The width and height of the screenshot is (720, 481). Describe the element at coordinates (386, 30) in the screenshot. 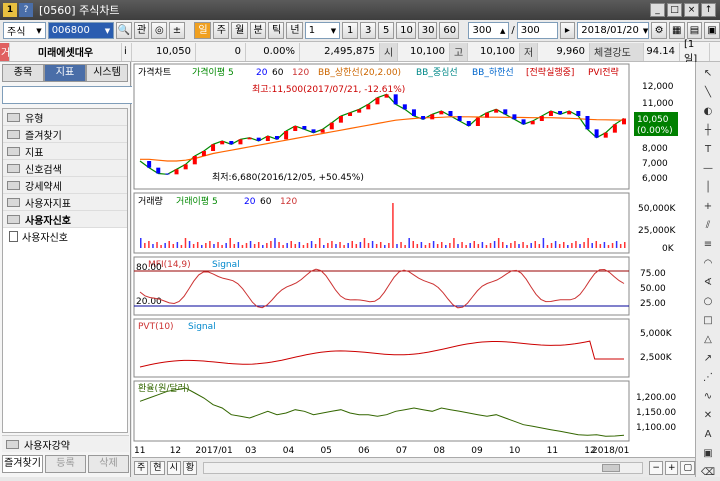

I see `interval-5-button: 5` at that location.